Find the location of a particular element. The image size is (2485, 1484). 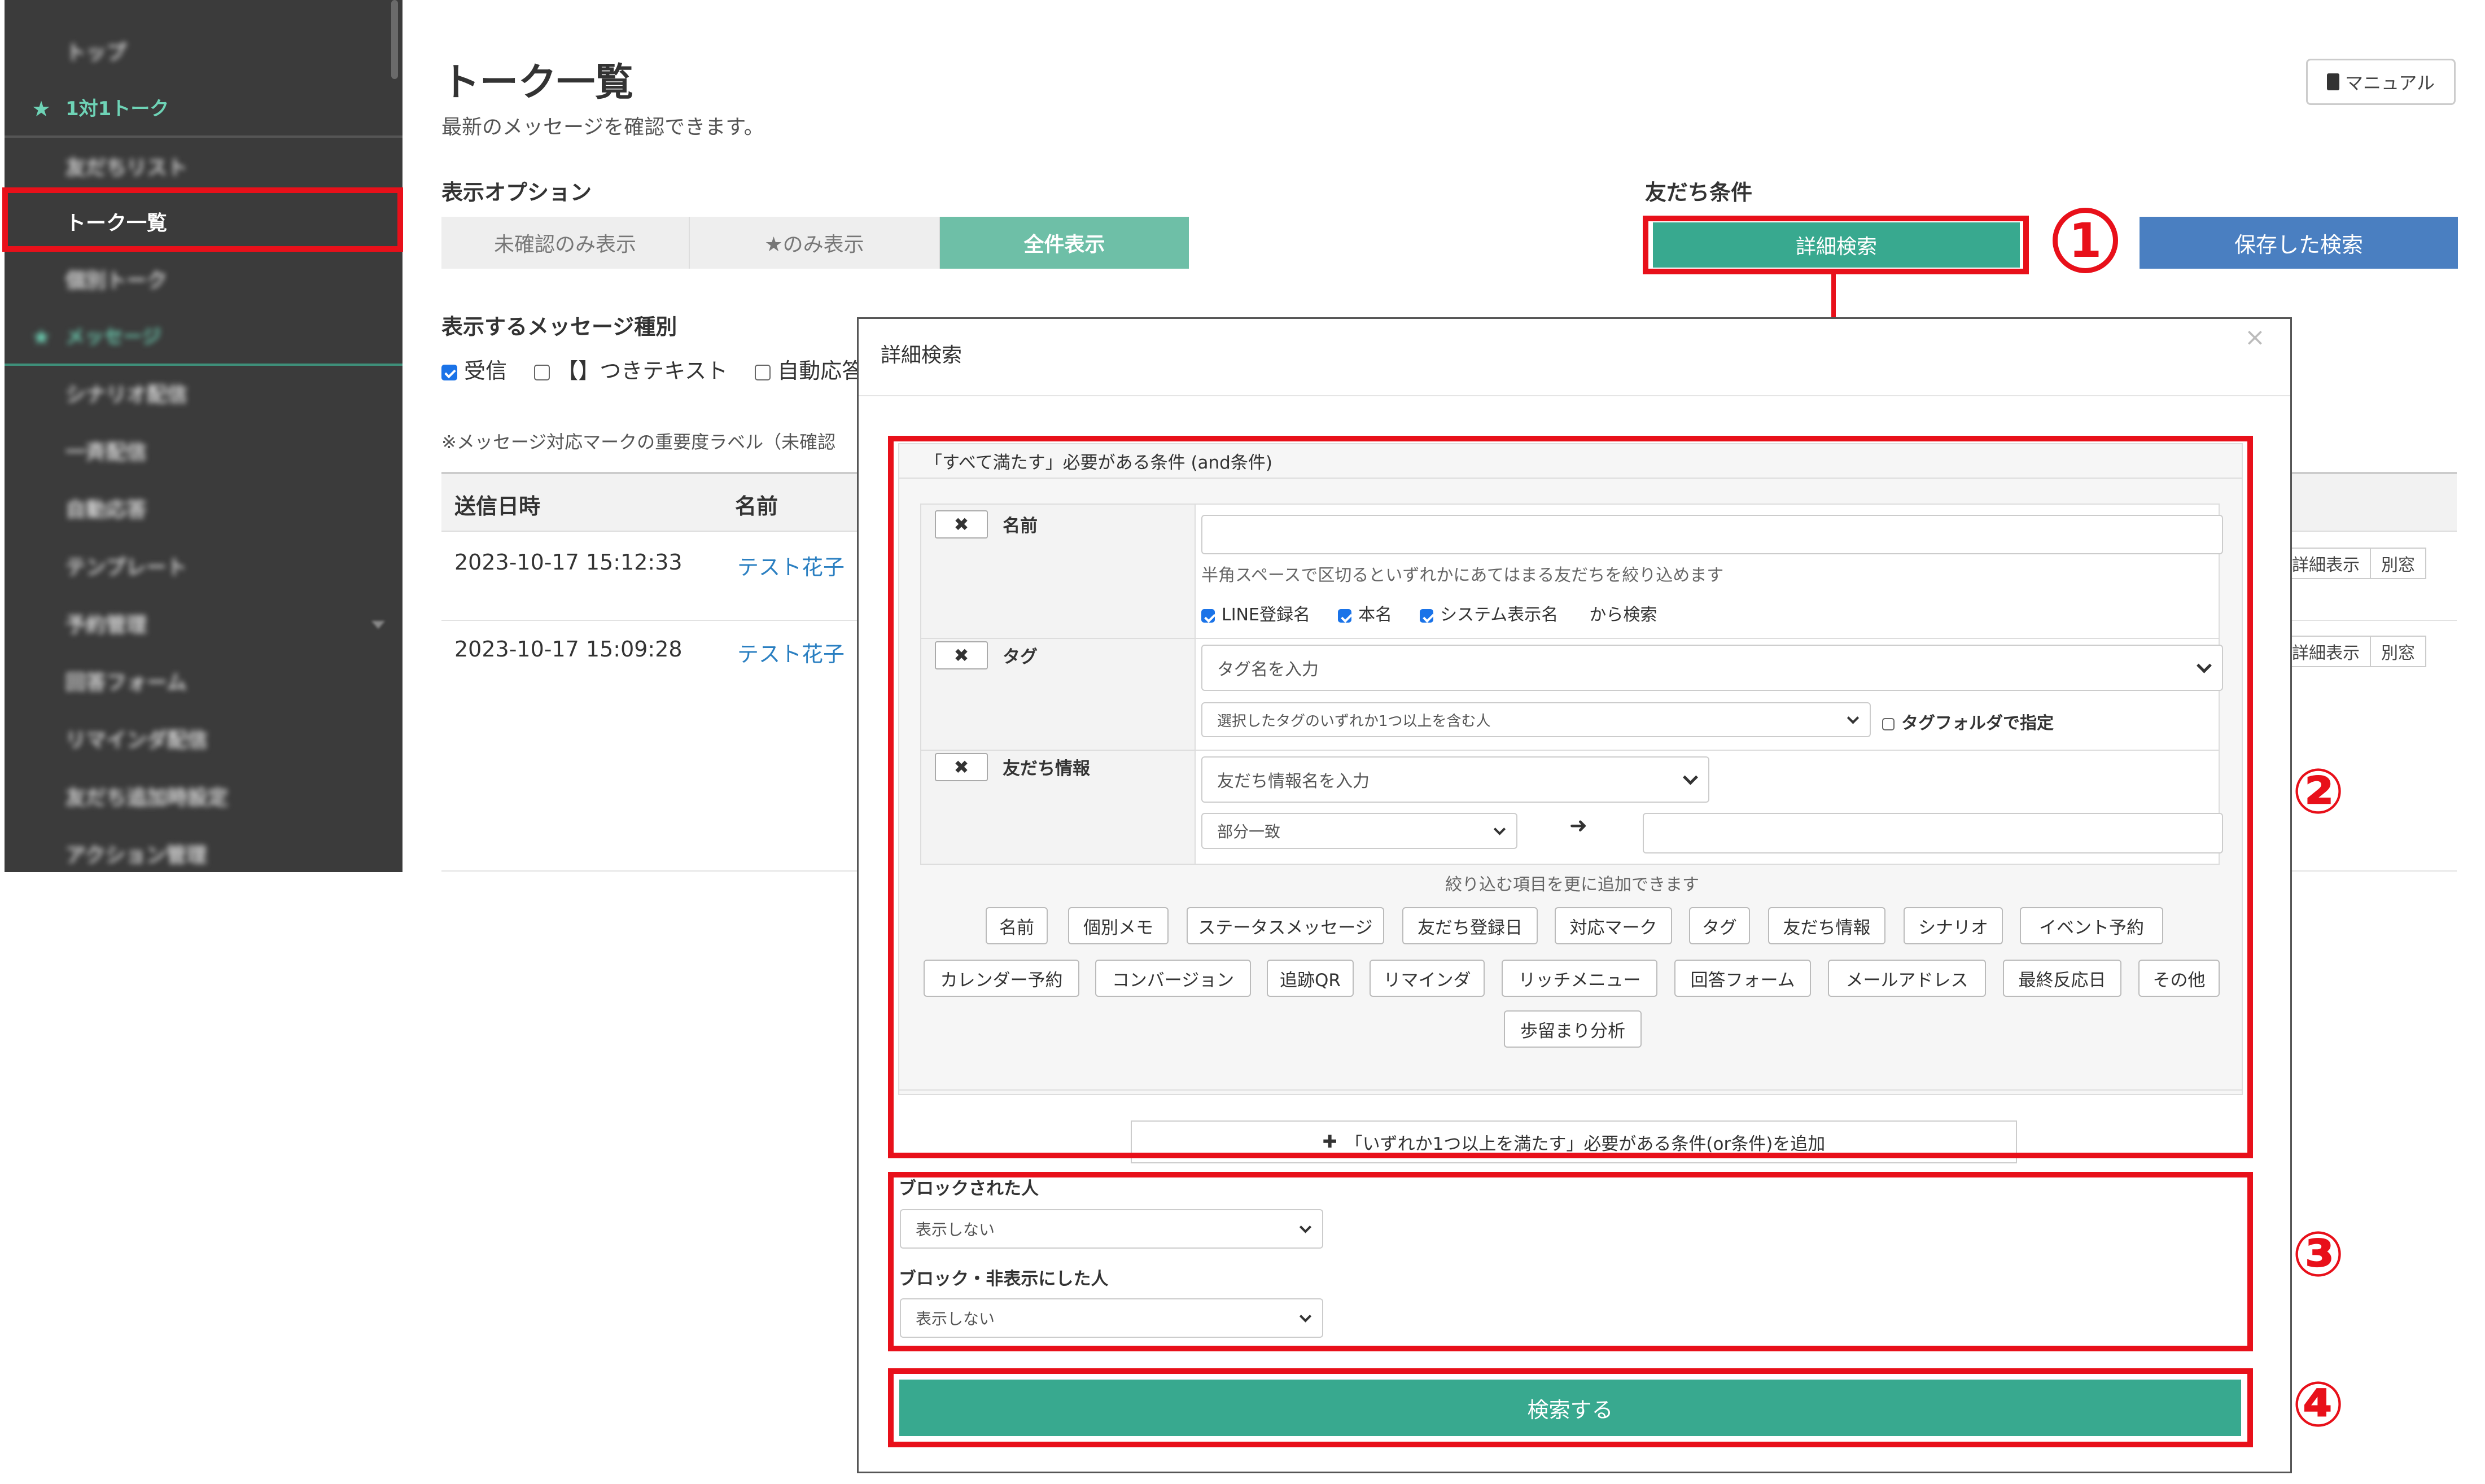

sidebar-item-friend-add-settings: 友だち追加時設定 is located at coordinates (204, 798).